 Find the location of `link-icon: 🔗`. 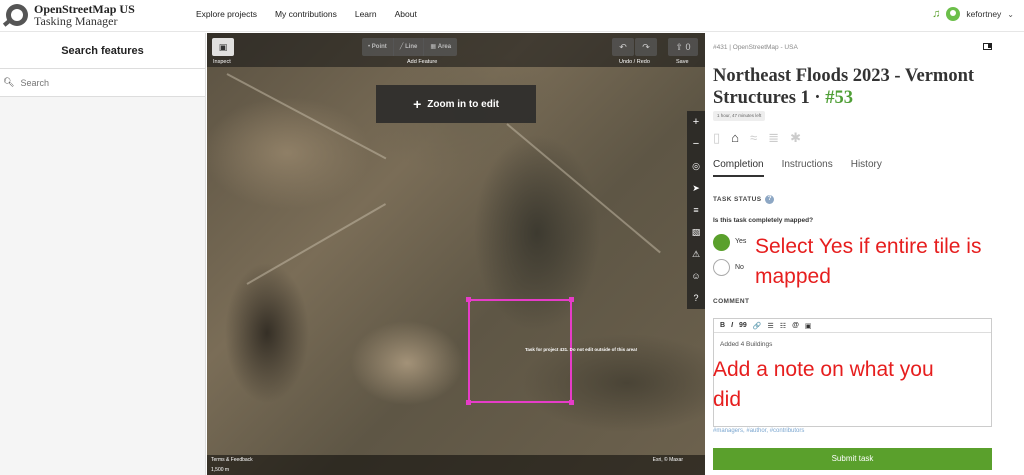

link-icon: 🔗 is located at coordinates (757, 326).